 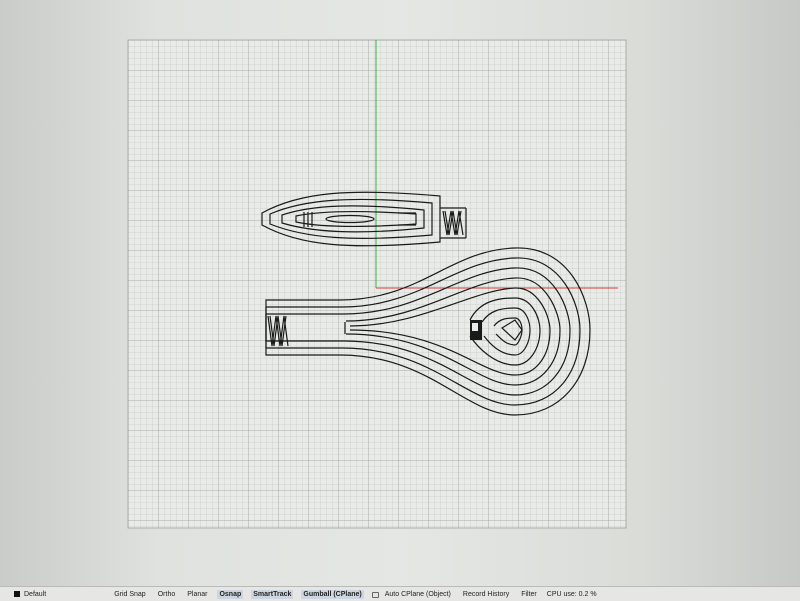 What do you see at coordinates (332, 594) in the screenshot?
I see `gumball-toggle: Gumball (CPlane)` at bounding box center [332, 594].